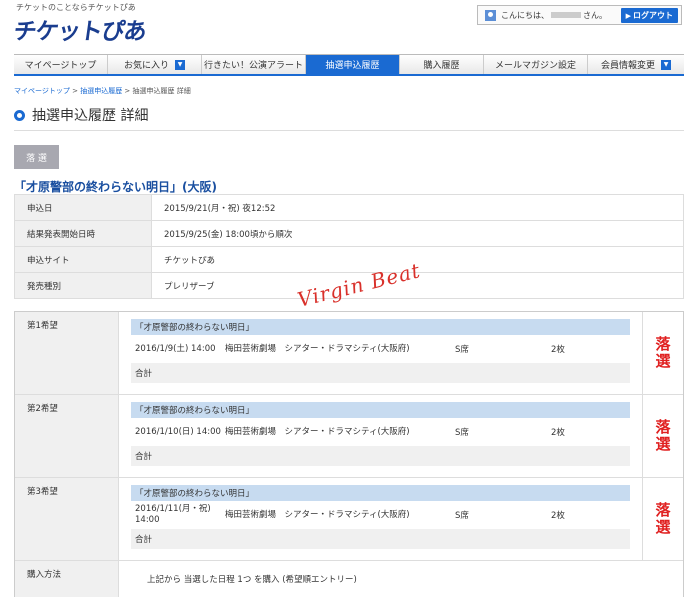 The height and width of the screenshot is (597, 700). Describe the element at coordinates (595, 15) in the screenshot. I see `greeting-suffix: さん。` at that location.